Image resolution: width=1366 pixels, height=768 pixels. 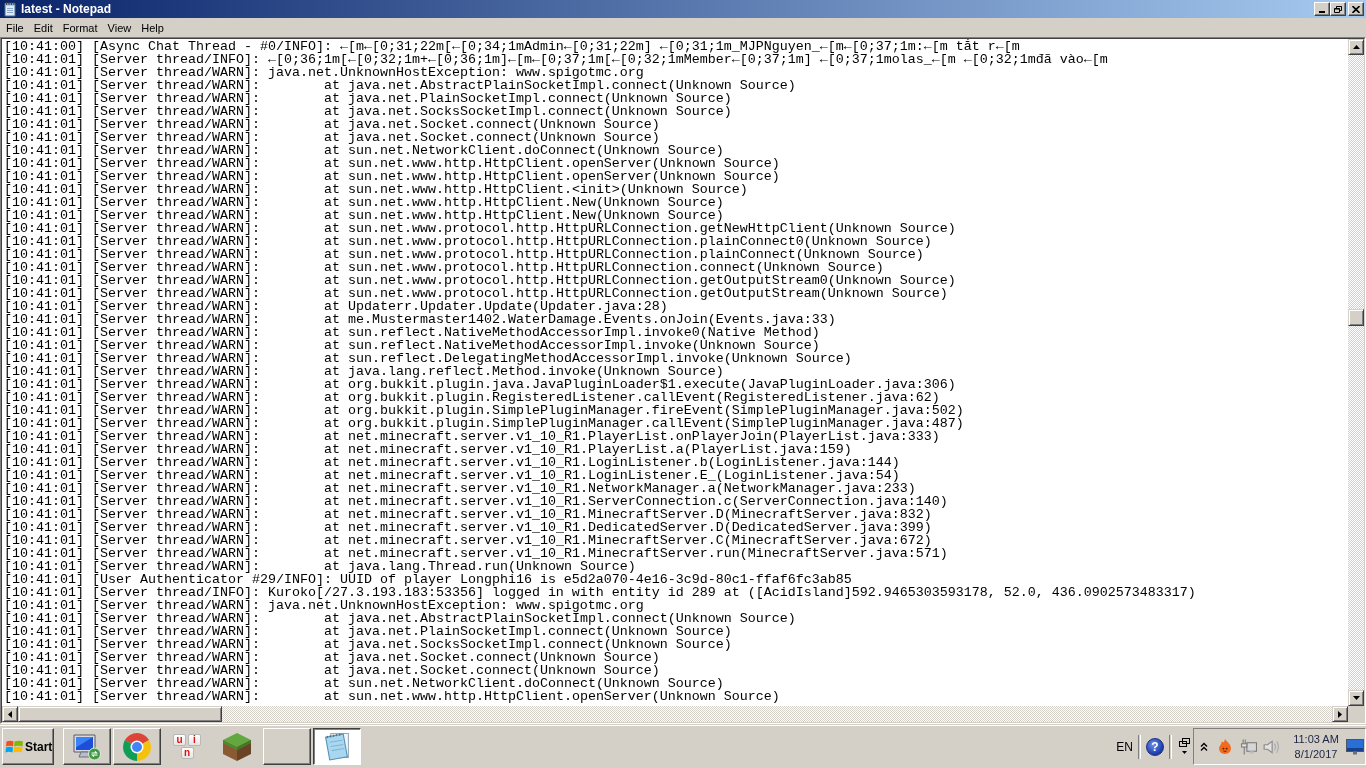 I want to click on scroll-down-button, so click(x=1356, y=698).